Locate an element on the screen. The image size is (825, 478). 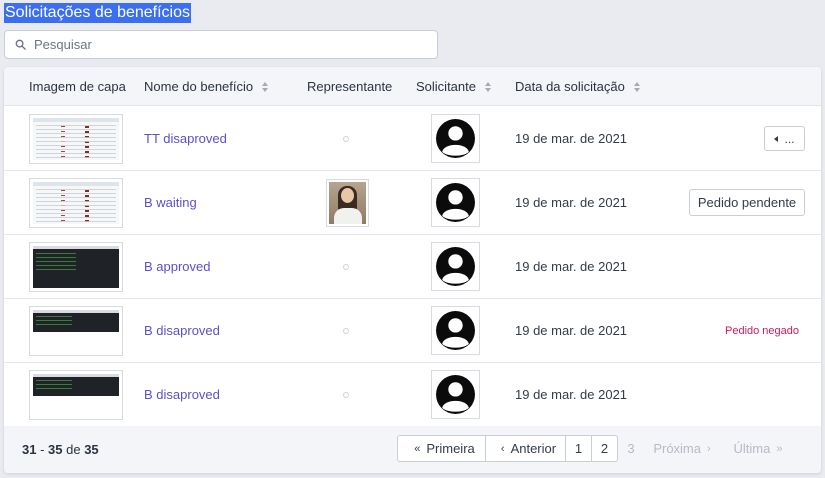
benefit-link: B waiting is located at coordinates (170, 202).